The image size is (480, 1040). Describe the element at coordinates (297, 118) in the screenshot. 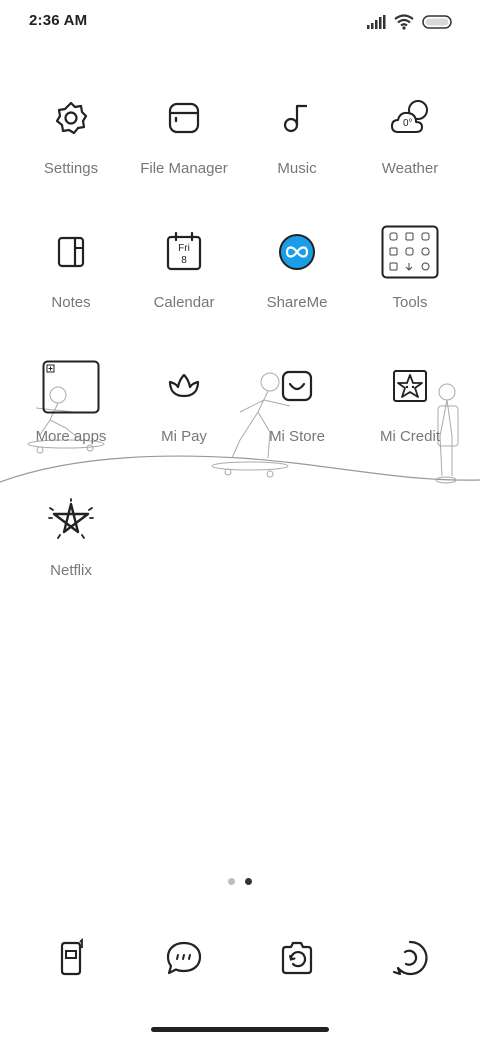

I see `music-note-icon` at that location.